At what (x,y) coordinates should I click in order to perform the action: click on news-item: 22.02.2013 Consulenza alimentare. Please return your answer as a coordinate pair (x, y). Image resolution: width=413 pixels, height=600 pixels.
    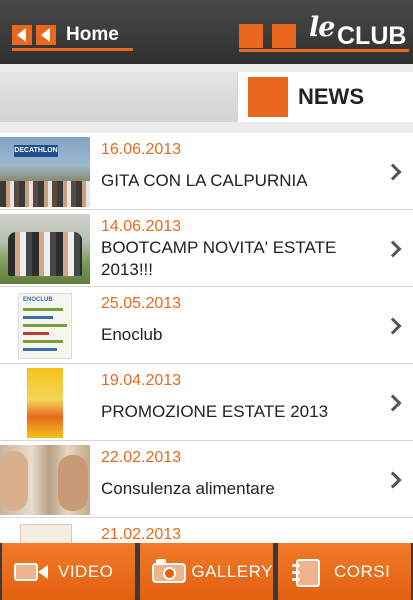
    Looking at the image, I should click on (206, 479).